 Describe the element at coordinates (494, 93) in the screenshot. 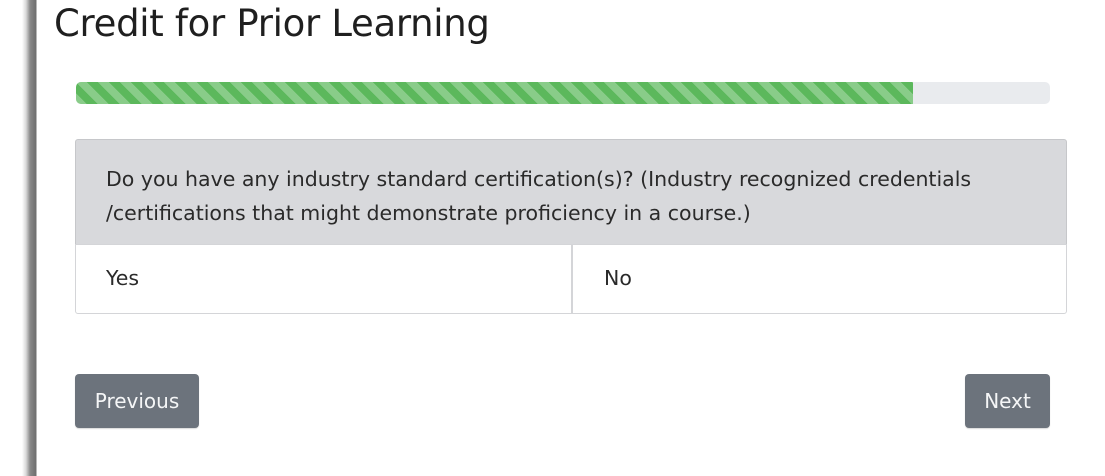

I see `progress-bar-fill` at that location.